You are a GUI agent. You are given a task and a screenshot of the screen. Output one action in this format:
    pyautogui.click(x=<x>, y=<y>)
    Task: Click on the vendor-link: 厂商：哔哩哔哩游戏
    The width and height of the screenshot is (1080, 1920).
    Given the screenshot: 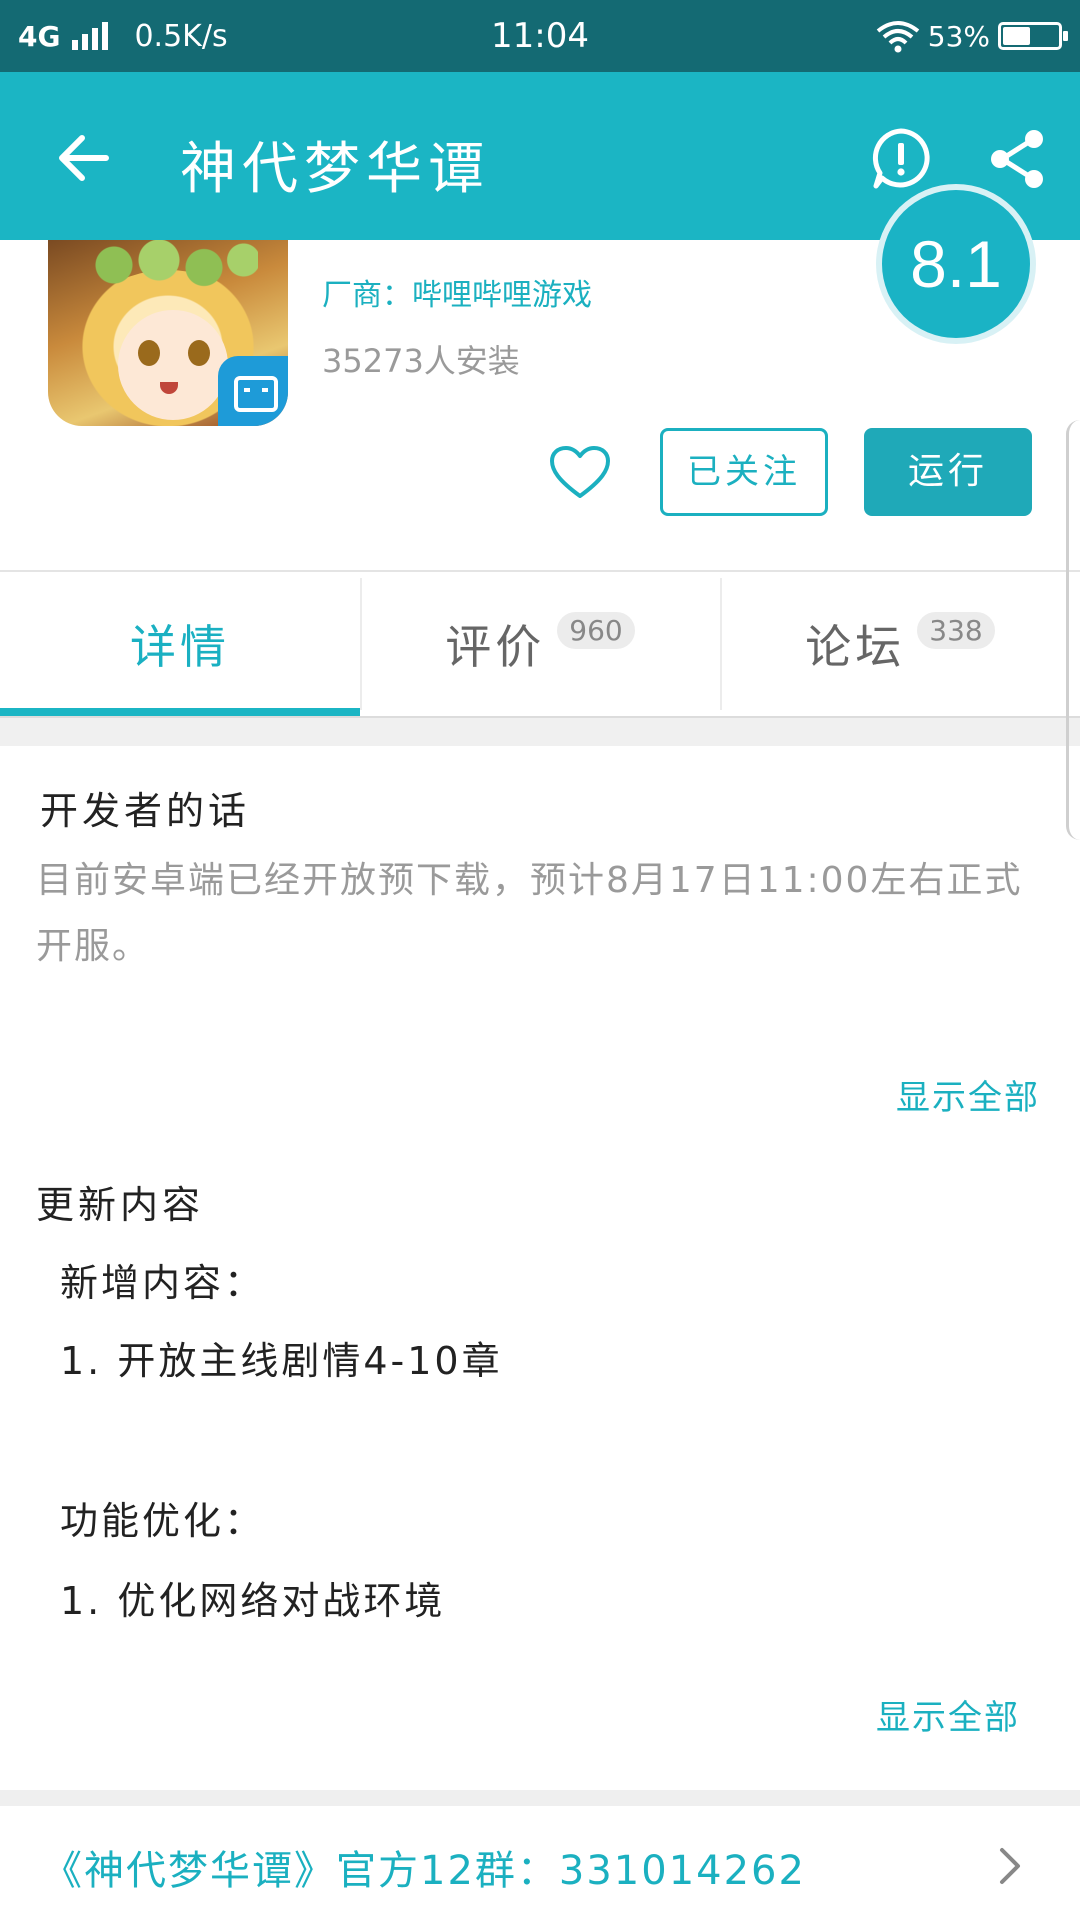 What is the action you would take?
    pyautogui.click(x=457, y=292)
    